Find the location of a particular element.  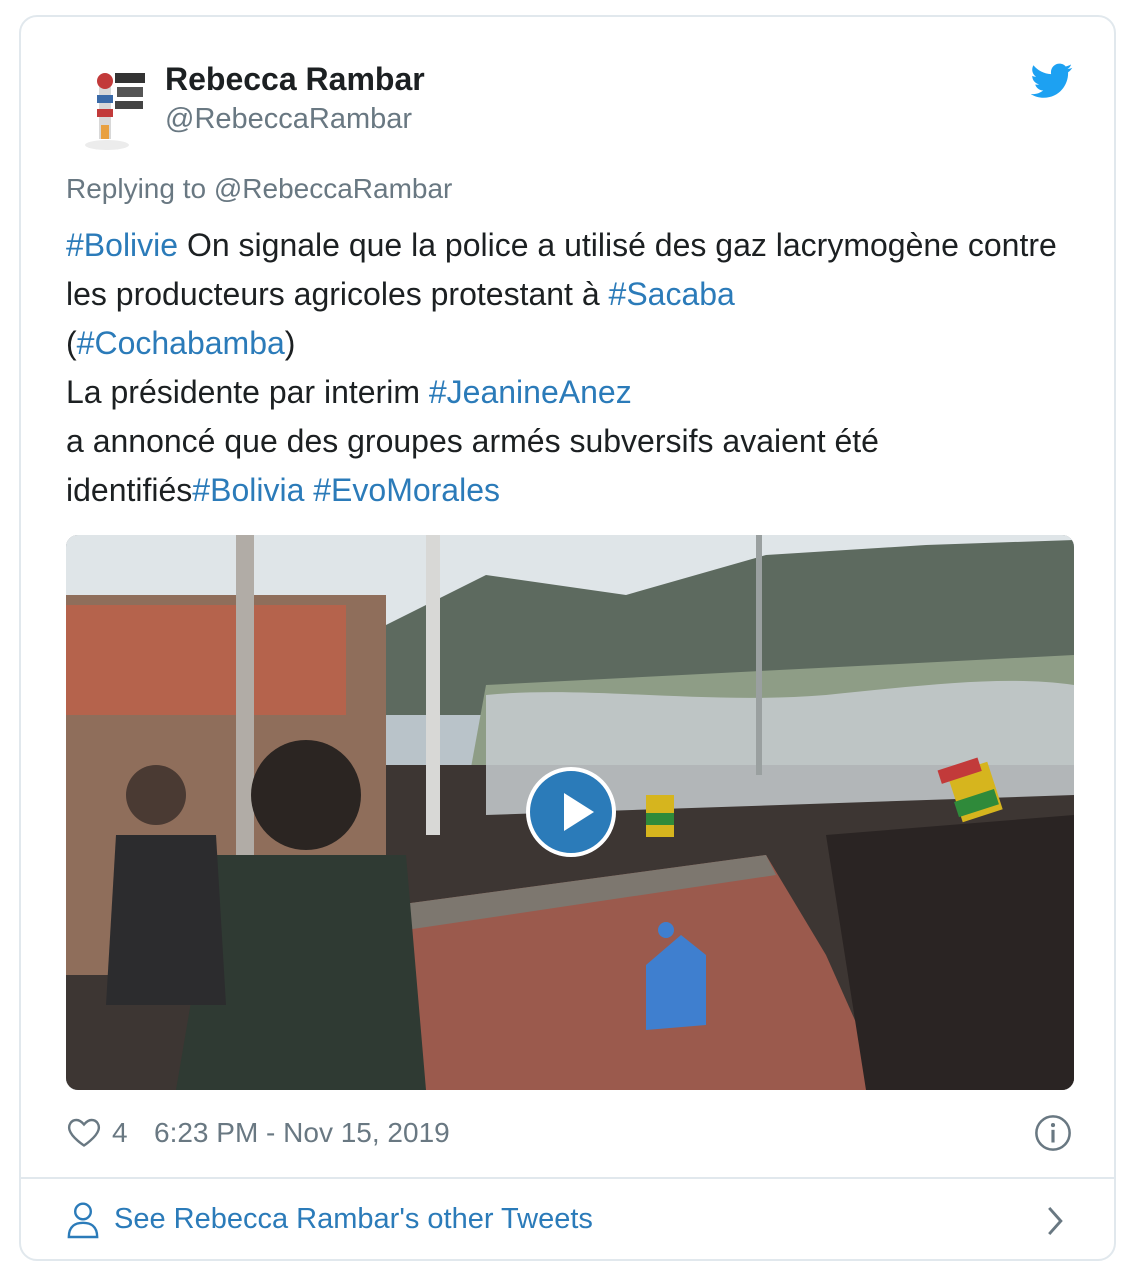

hashtag-link: #JeanineAnez is located at coordinates (530, 392).